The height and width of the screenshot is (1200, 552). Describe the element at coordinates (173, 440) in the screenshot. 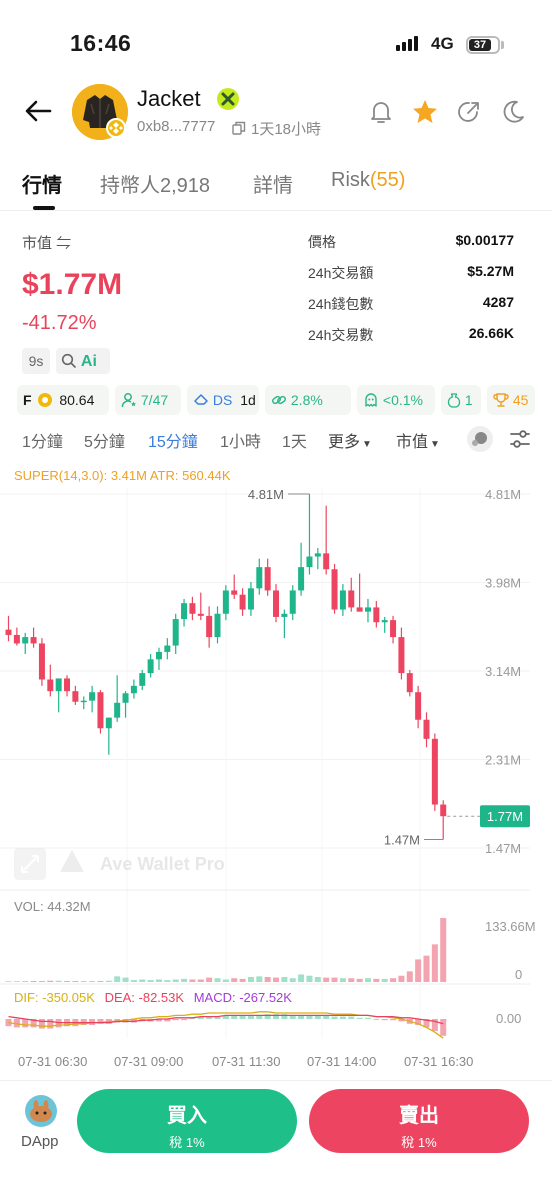

I see `interval-15m: 15分鐘` at that location.